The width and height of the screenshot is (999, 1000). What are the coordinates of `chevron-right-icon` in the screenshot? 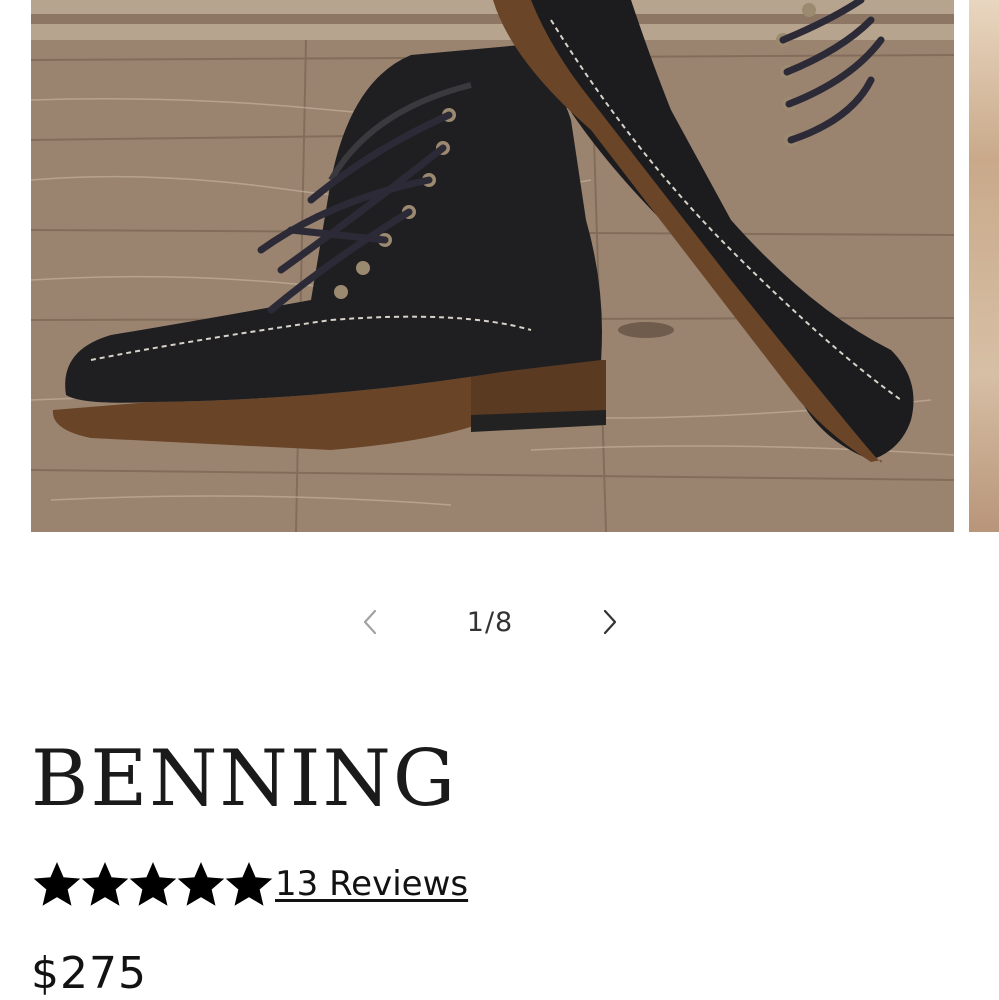 It's located at (610, 622).